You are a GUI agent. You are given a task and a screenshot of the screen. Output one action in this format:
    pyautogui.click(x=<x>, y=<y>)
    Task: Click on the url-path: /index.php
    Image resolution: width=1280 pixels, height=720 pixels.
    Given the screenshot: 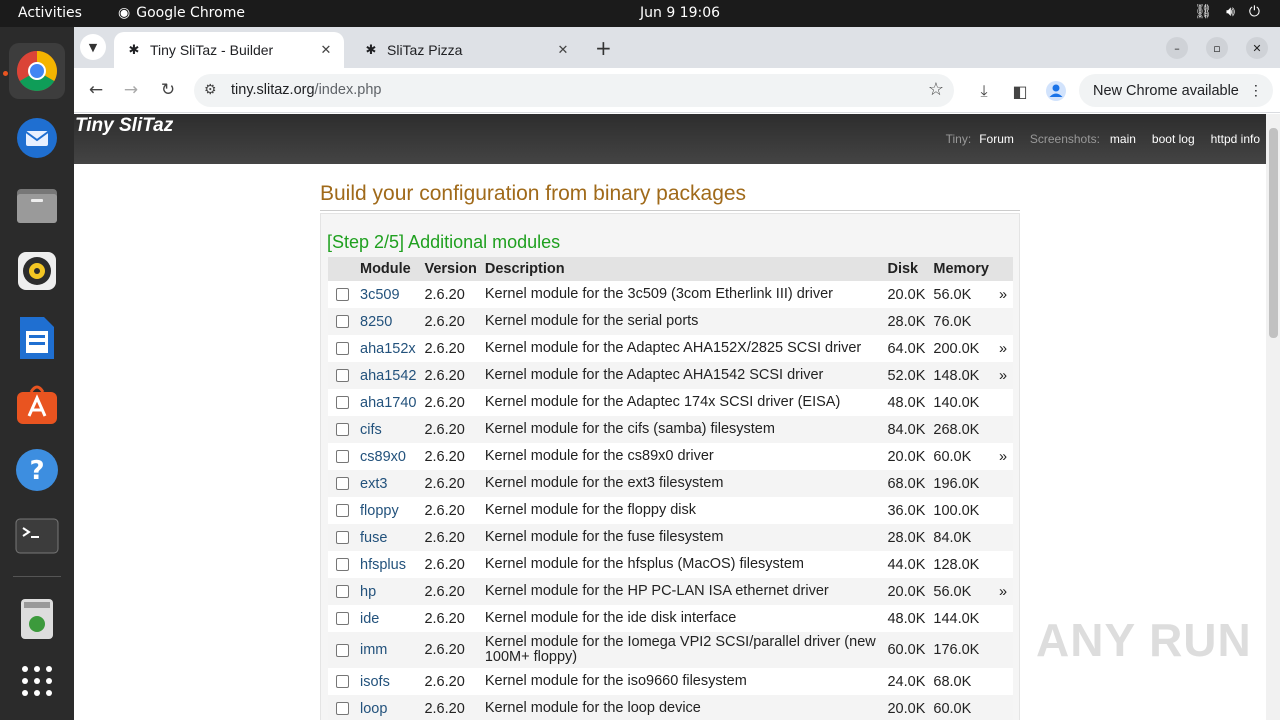 What is the action you would take?
    pyautogui.click(x=348, y=90)
    